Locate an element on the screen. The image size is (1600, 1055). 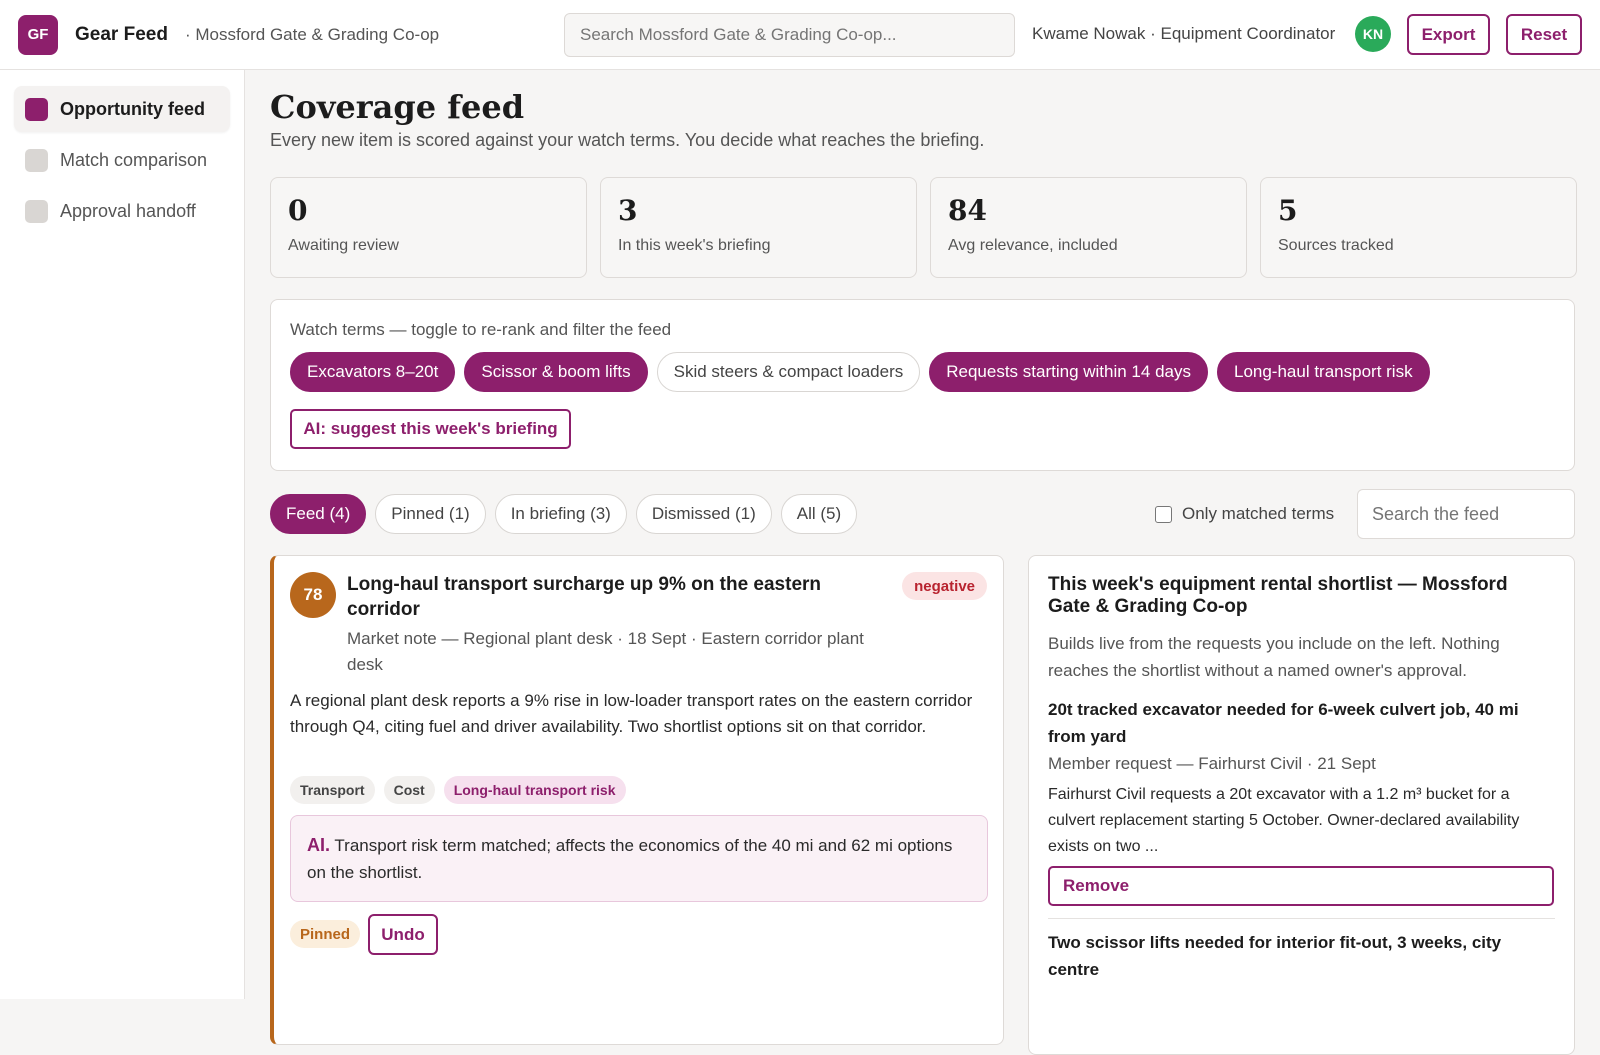
tag: Transport is located at coordinates (332, 790).